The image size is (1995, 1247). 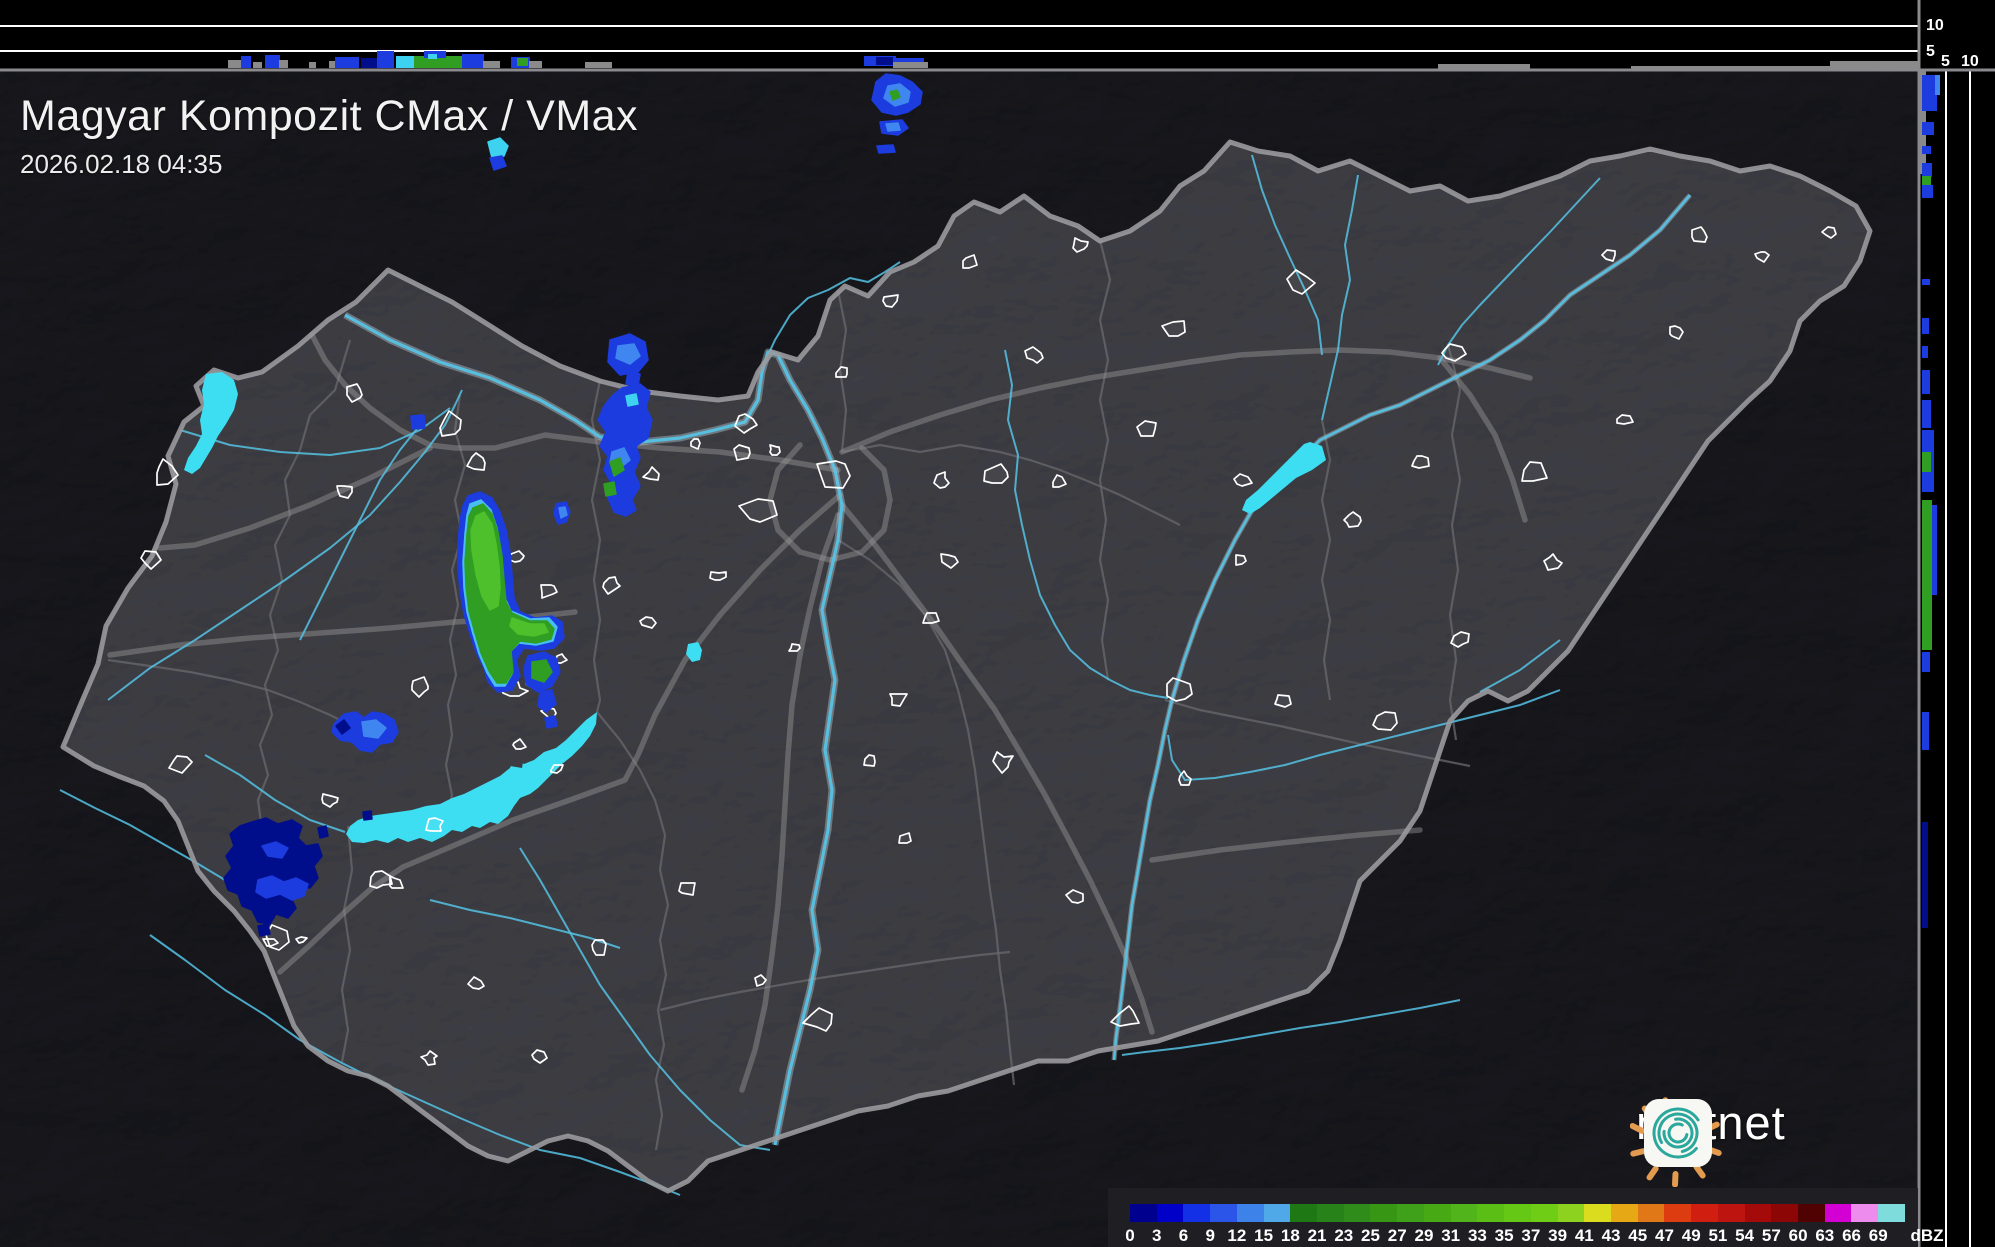 I want to click on colorbar-tick-label: 3, so click(x=1156, y=1235).